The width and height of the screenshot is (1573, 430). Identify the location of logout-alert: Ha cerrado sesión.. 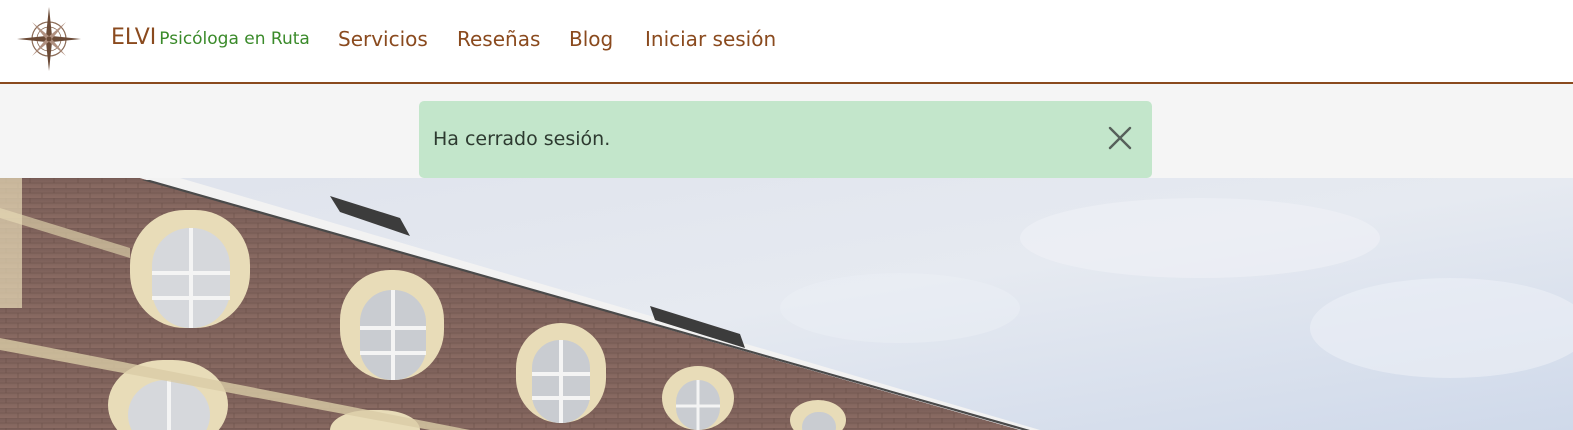
(785, 139).